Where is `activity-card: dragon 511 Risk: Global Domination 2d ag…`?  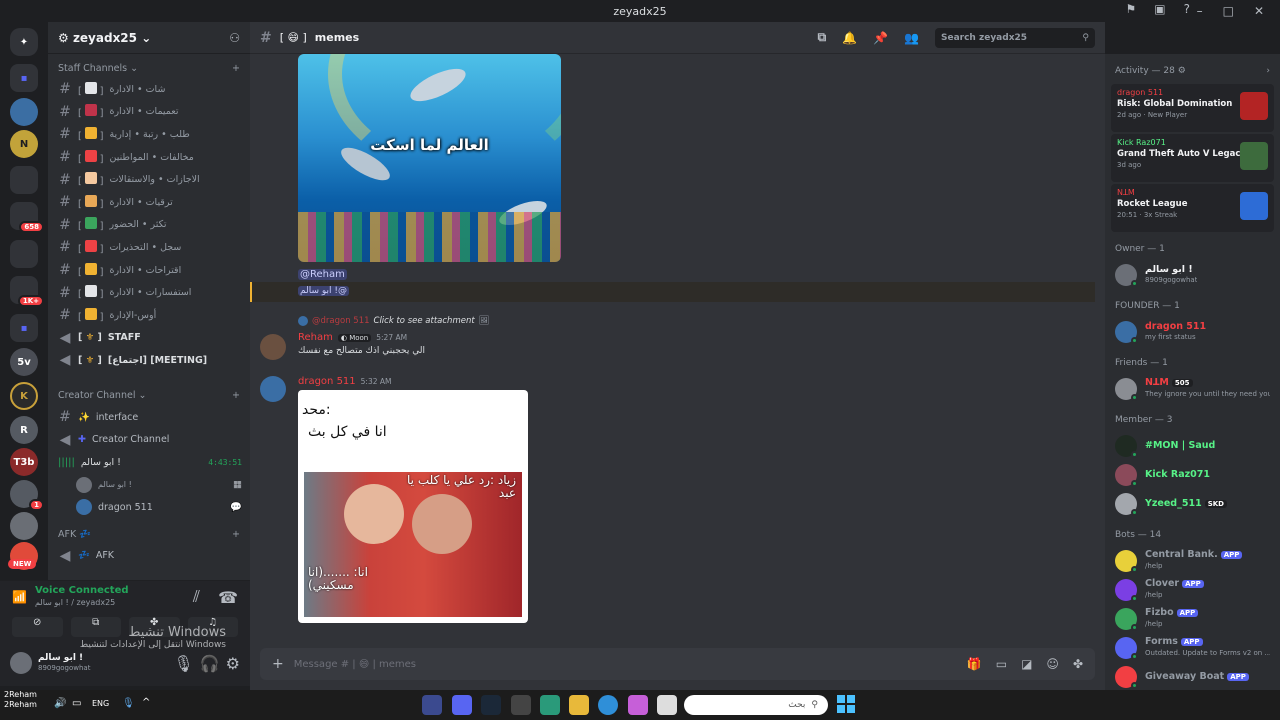 activity-card: dragon 511 Risk: Global Domination 2d ag… is located at coordinates (1192, 108).